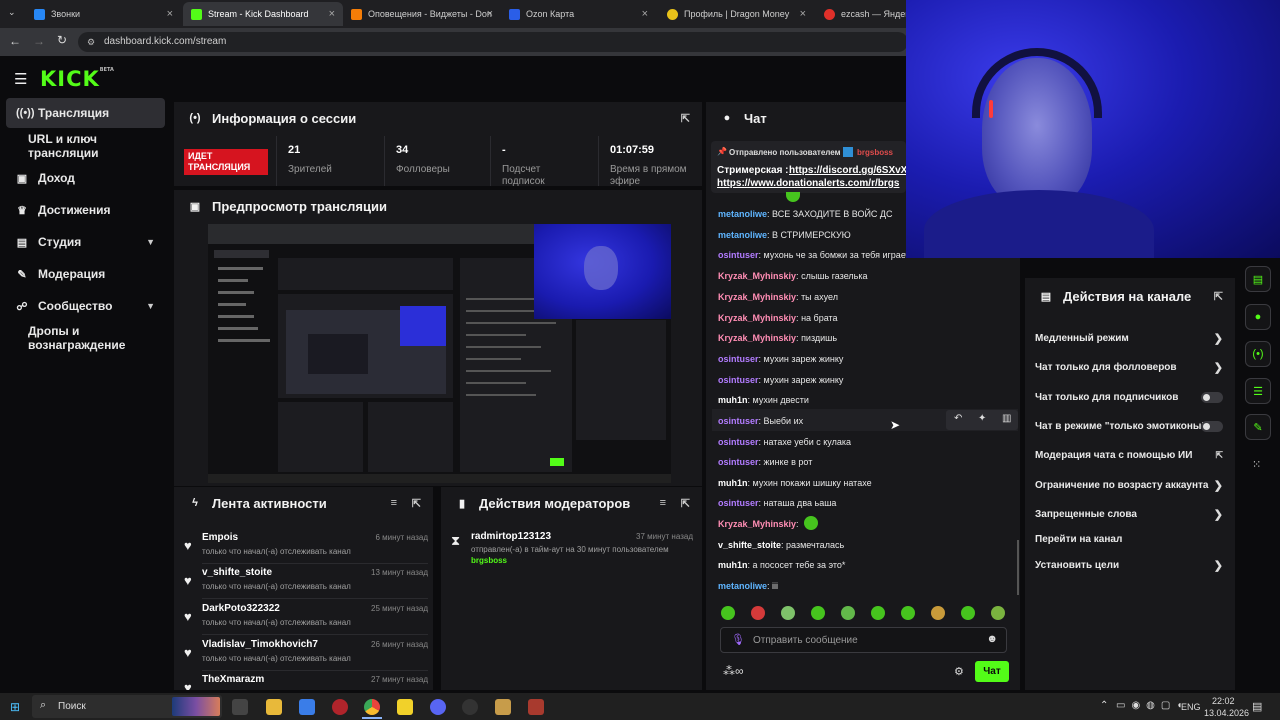 Image resolution: width=1280 pixels, height=720 pixels. Describe the element at coordinates (861, 14) in the screenshot. I see `tab-ezcash: ezcash — Яндекс:` at that location.